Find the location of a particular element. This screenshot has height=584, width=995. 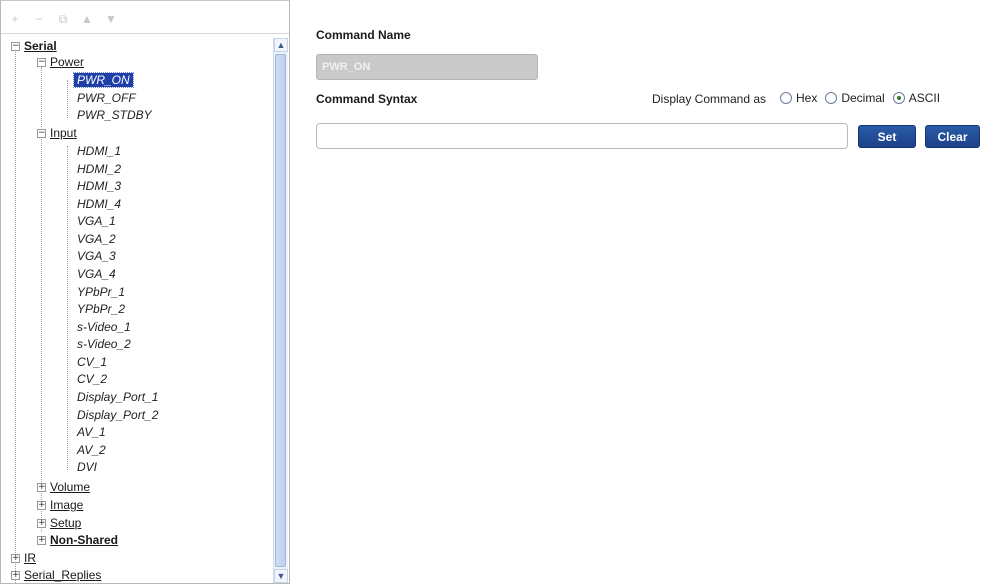

tree-leaf-label: PWR_ON is located at coordinates (103, 80).